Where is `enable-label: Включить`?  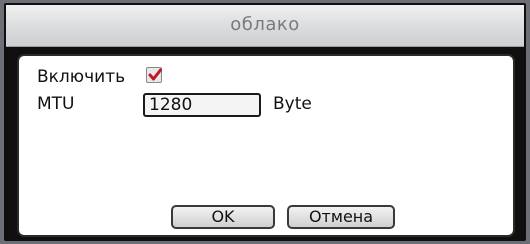 enable-label: Включить is located at coordinates (81, 77).